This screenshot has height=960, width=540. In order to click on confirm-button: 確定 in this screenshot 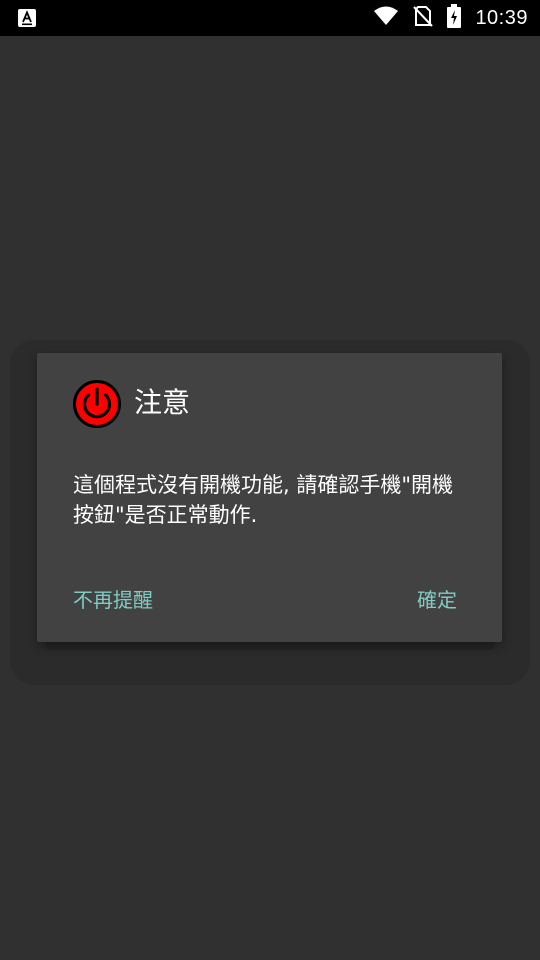, I will do `click(437, 600)`.